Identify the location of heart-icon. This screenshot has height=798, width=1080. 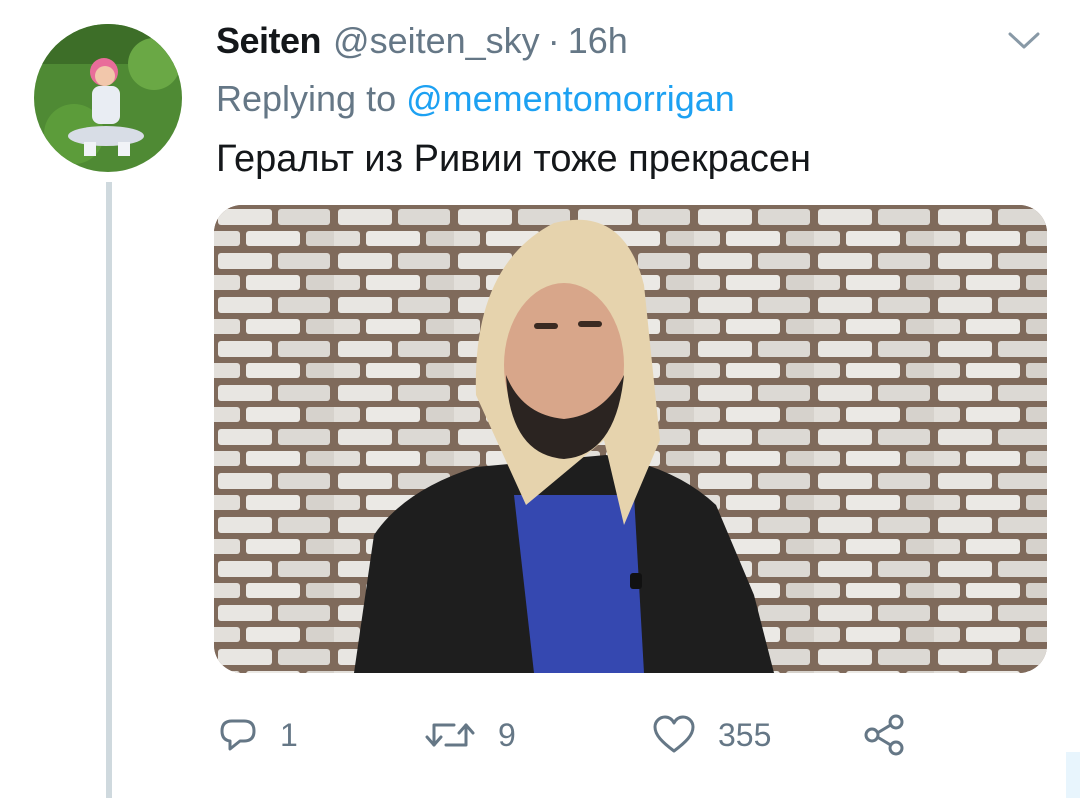
(674, 734).